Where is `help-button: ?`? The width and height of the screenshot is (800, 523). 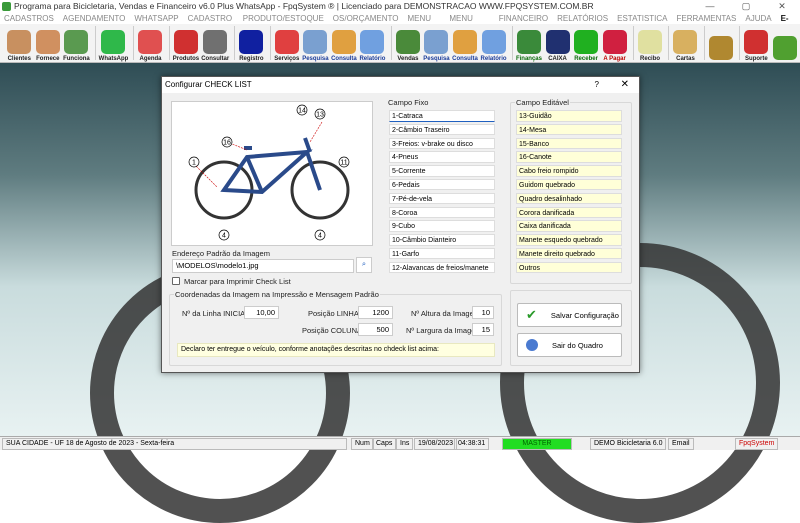
help-button: ? is located at coordinates (597, 85).